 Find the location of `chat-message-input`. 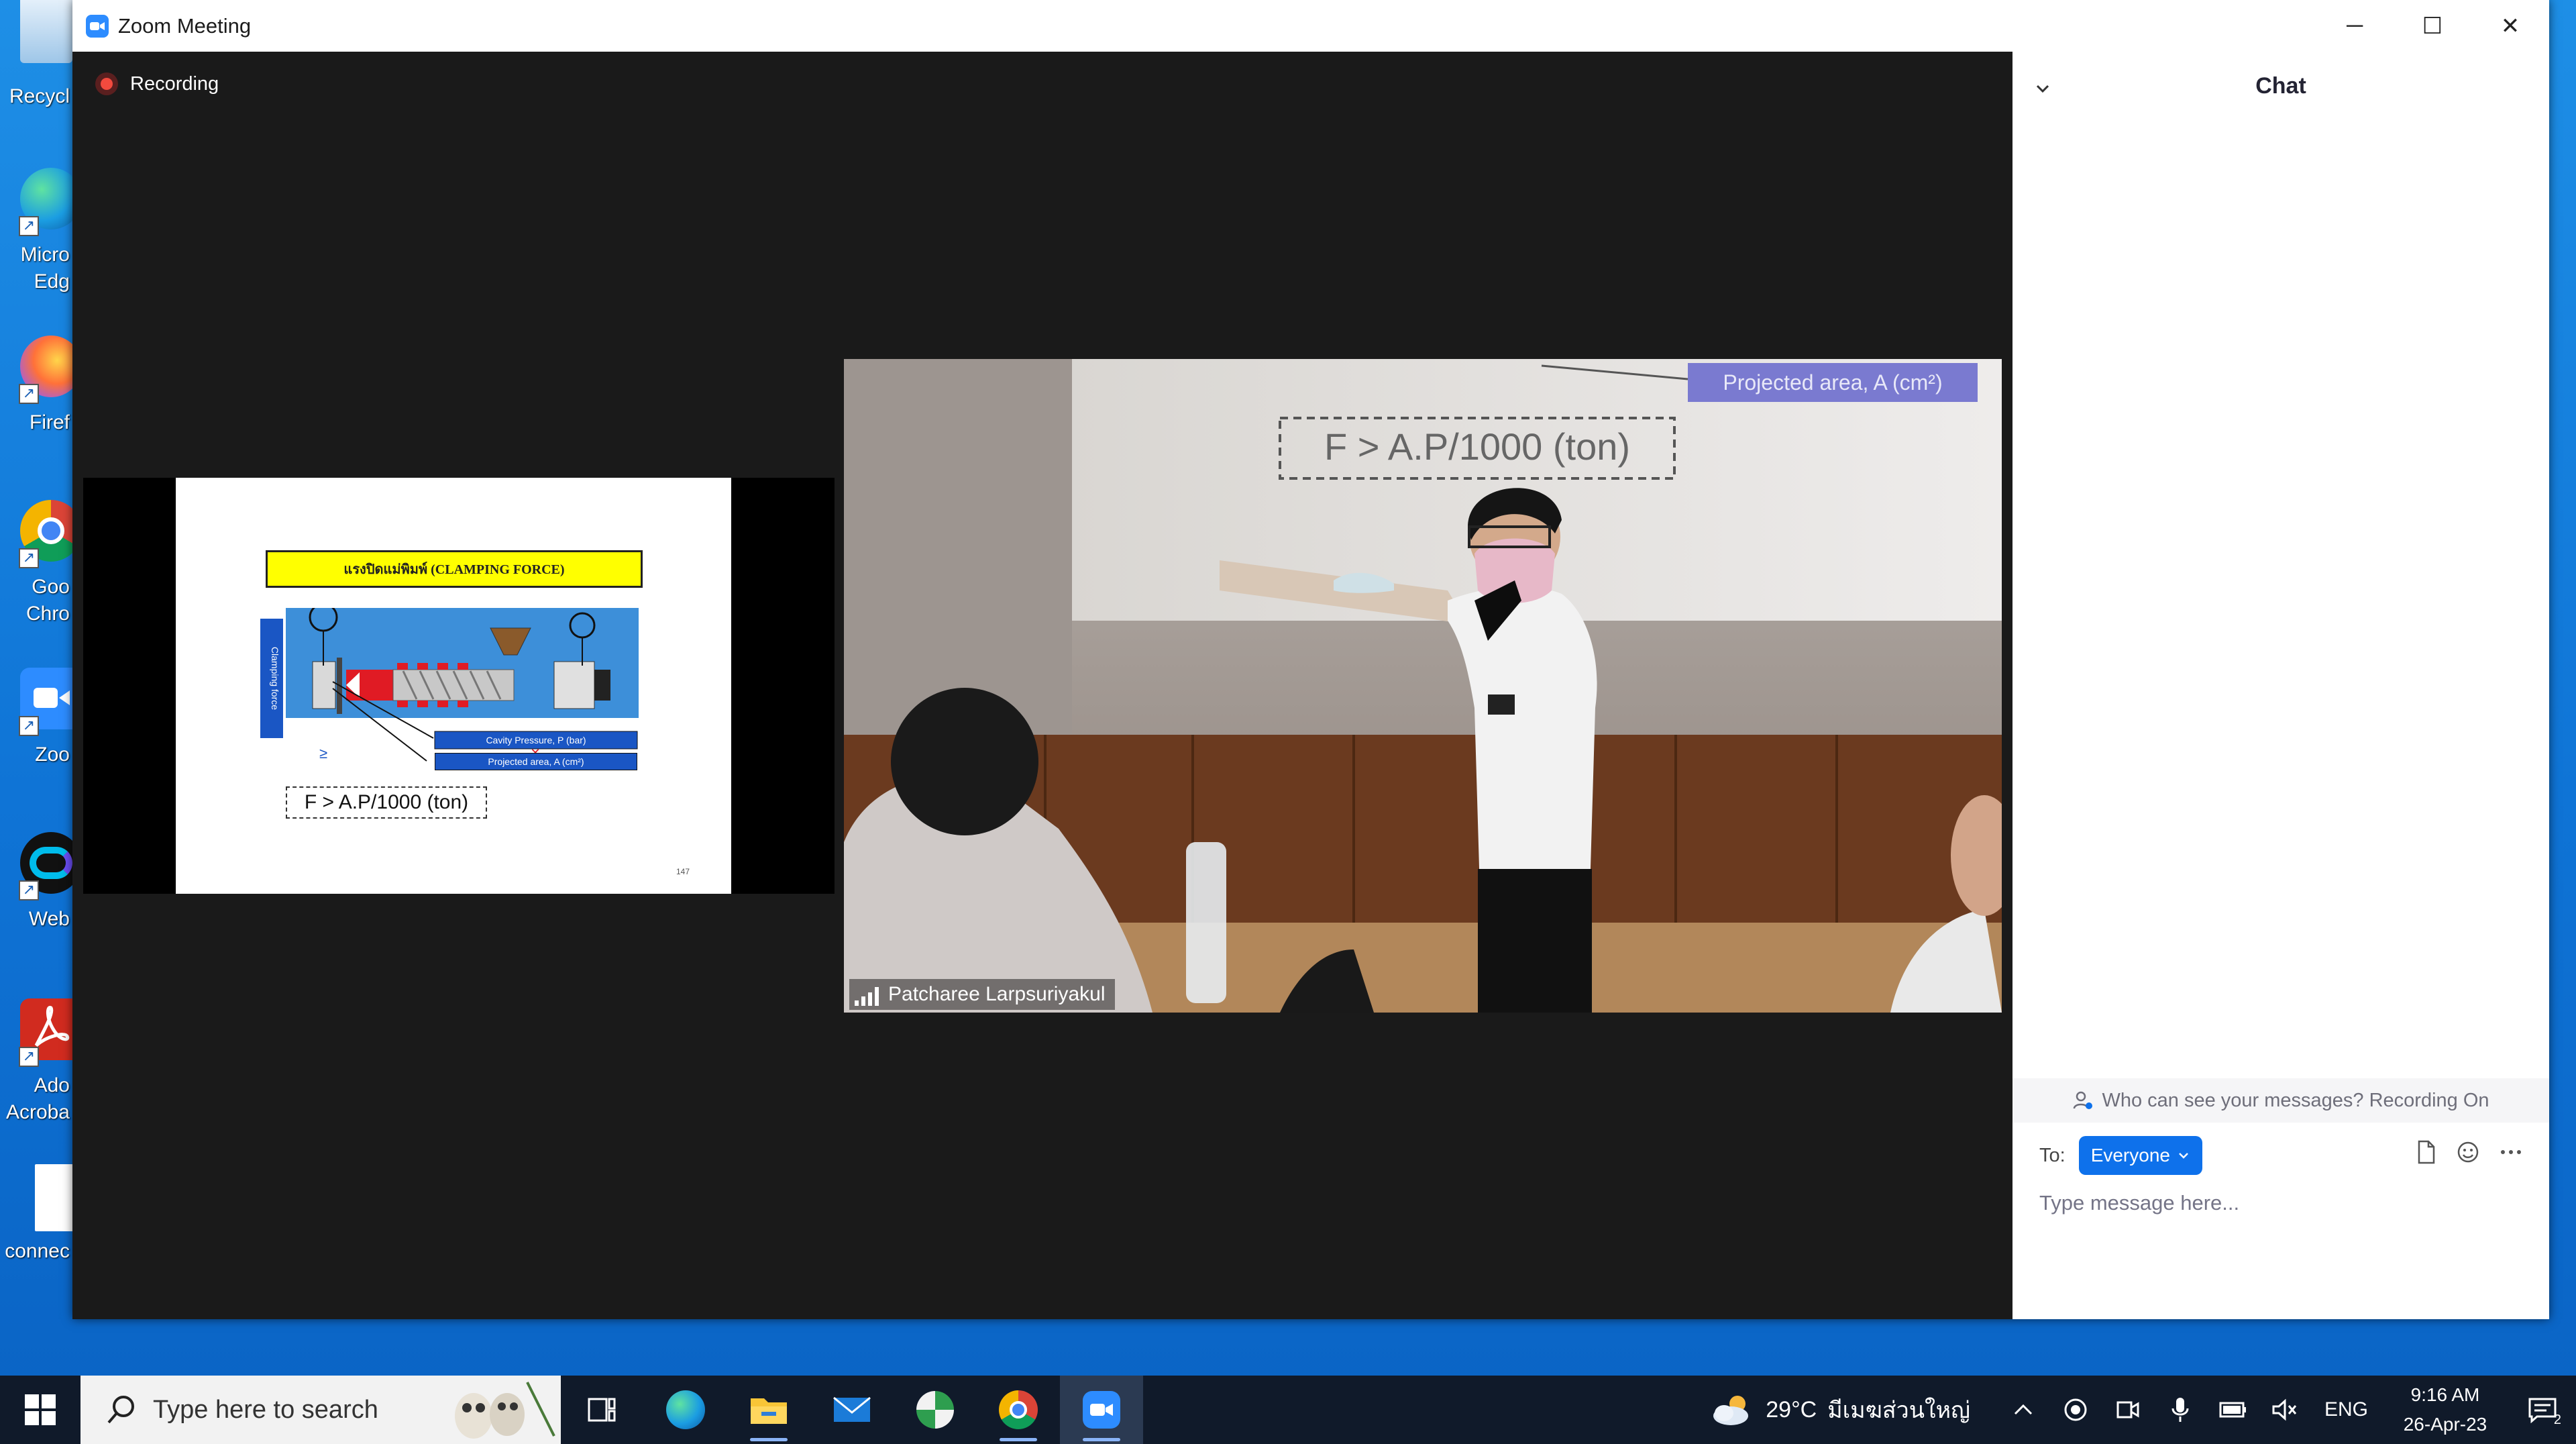

chat-message-input is located at coordinates (2280, 1203).